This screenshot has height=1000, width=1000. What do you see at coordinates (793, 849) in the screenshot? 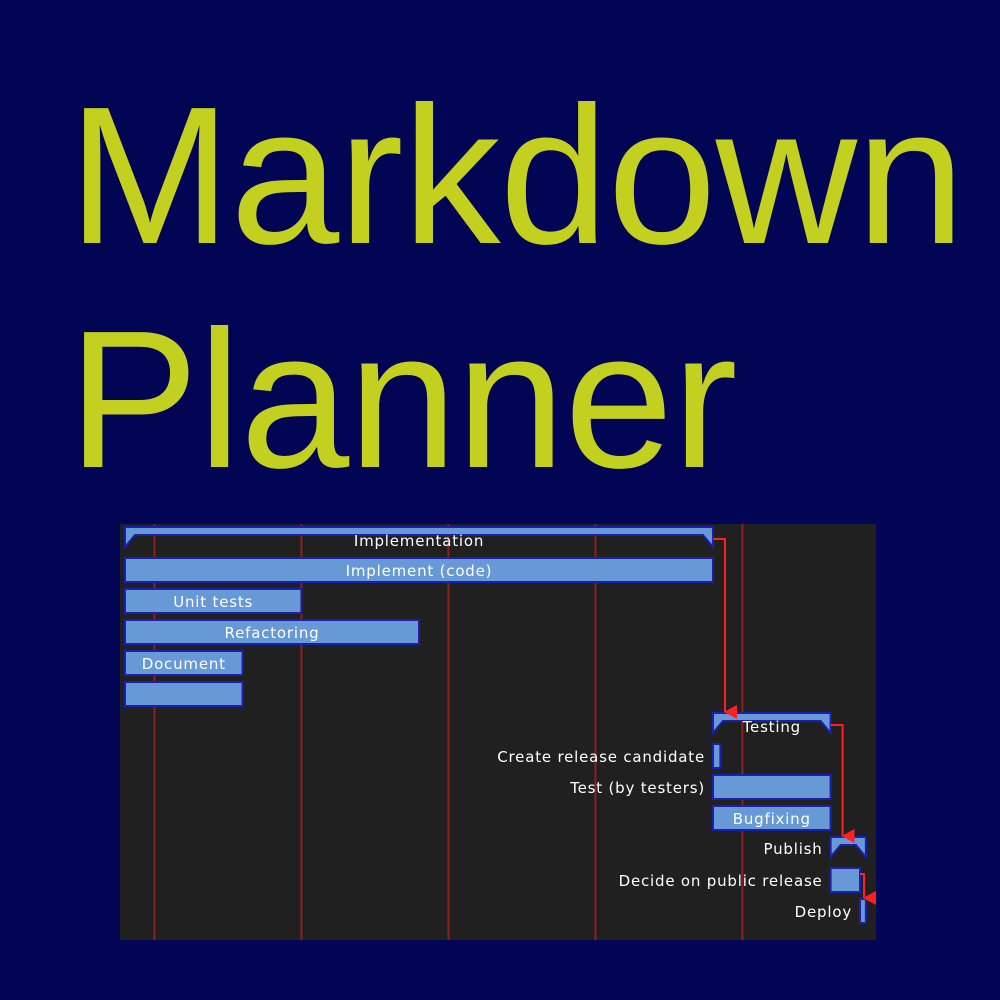
I see `group-label: Publish` at bounding box center [793, 849].